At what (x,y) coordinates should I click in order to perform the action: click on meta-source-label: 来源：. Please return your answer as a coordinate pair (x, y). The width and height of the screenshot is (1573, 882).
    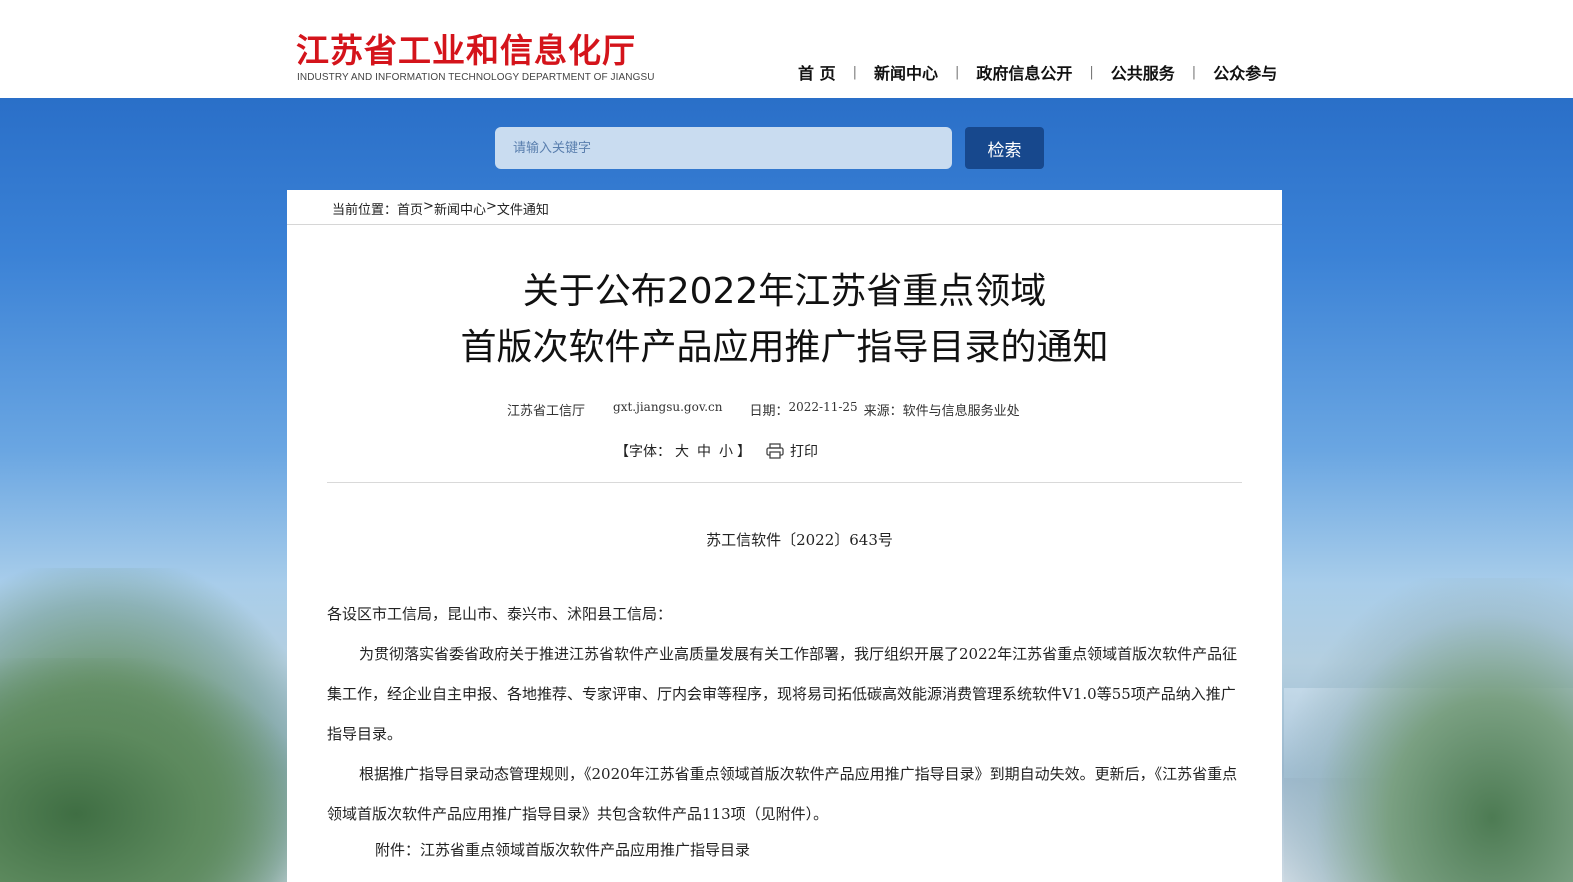
    Looking at the image, I should click on (883, 411).